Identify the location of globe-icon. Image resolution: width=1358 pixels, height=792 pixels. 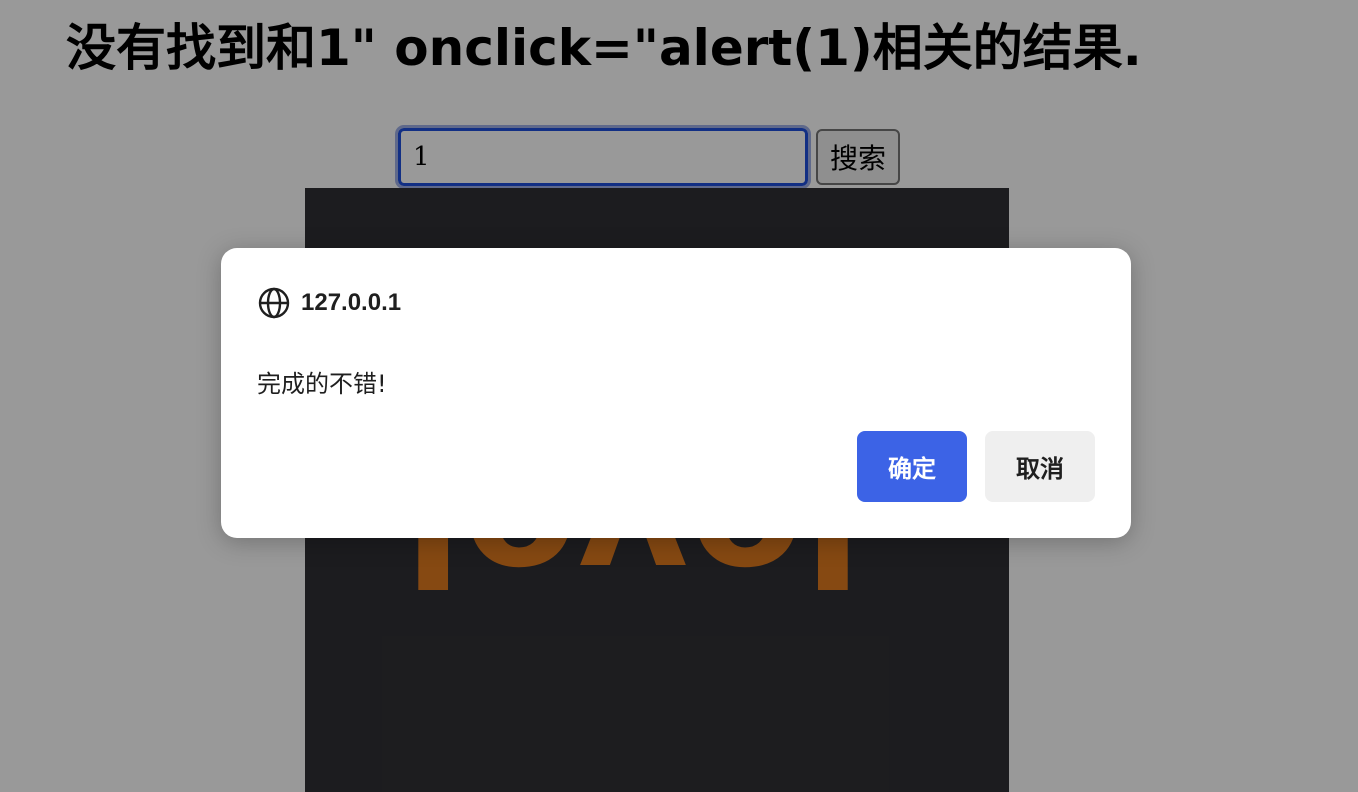
(274, 303).